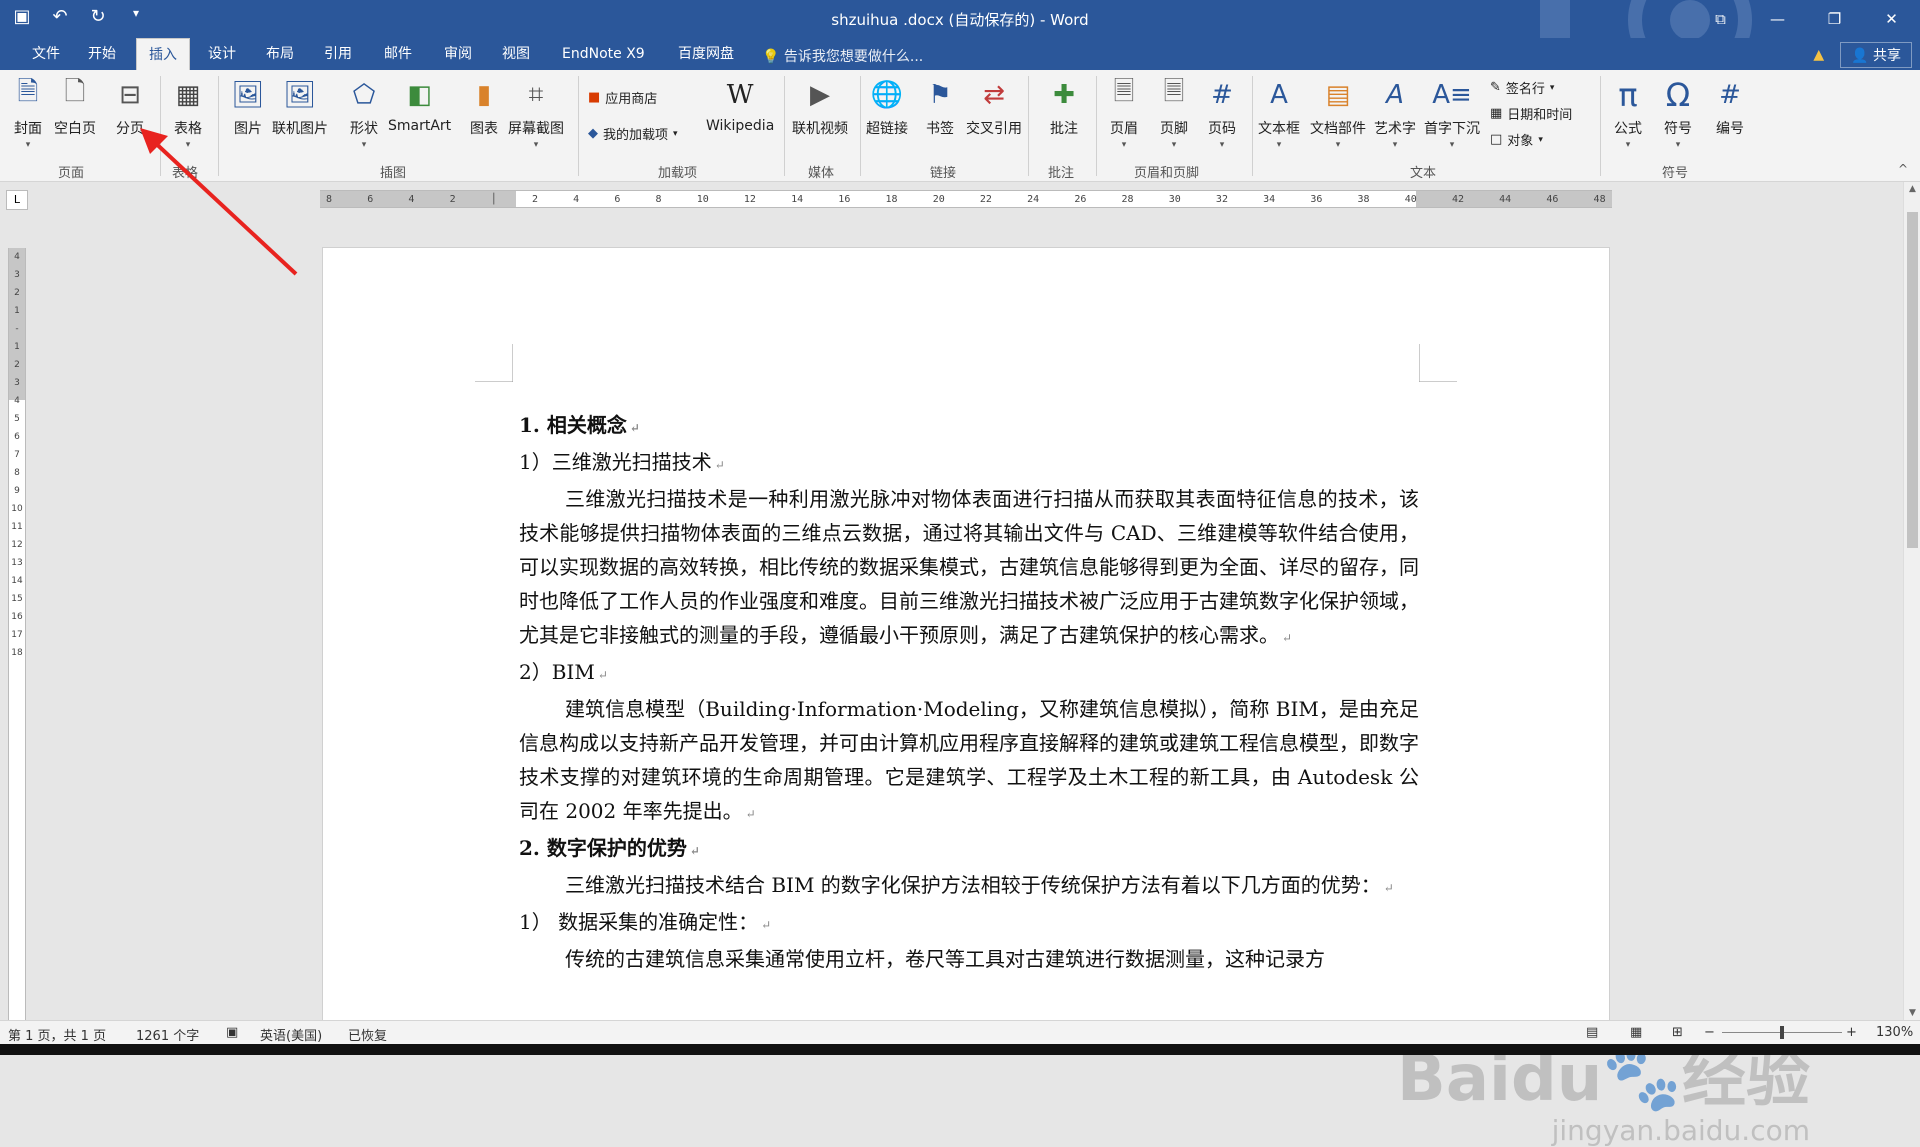 The height and width of the screenshot is (1147, 1920). Describe the element at coordinates (222, 54) in the screenshot. I see `tab-design: 设计` at that location.